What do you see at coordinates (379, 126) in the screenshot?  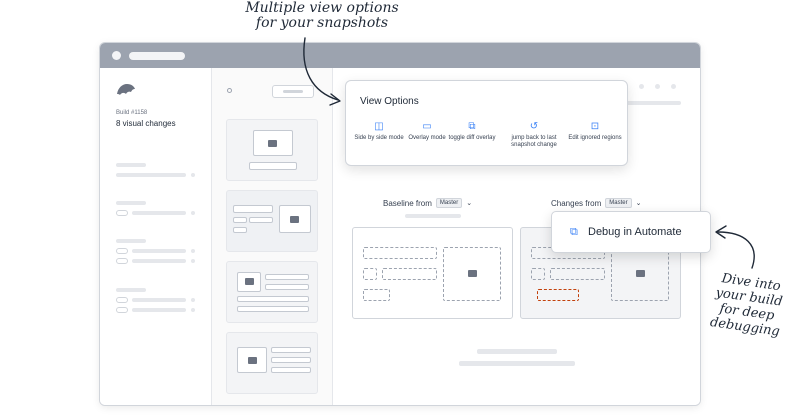 I see `side-by-side-icon: ◫` at bounding box center [379, 126].